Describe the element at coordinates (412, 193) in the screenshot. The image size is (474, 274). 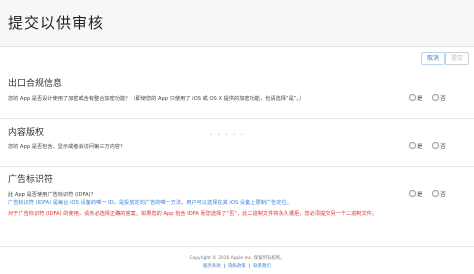
I see `idfa-yes-radio` at that location.